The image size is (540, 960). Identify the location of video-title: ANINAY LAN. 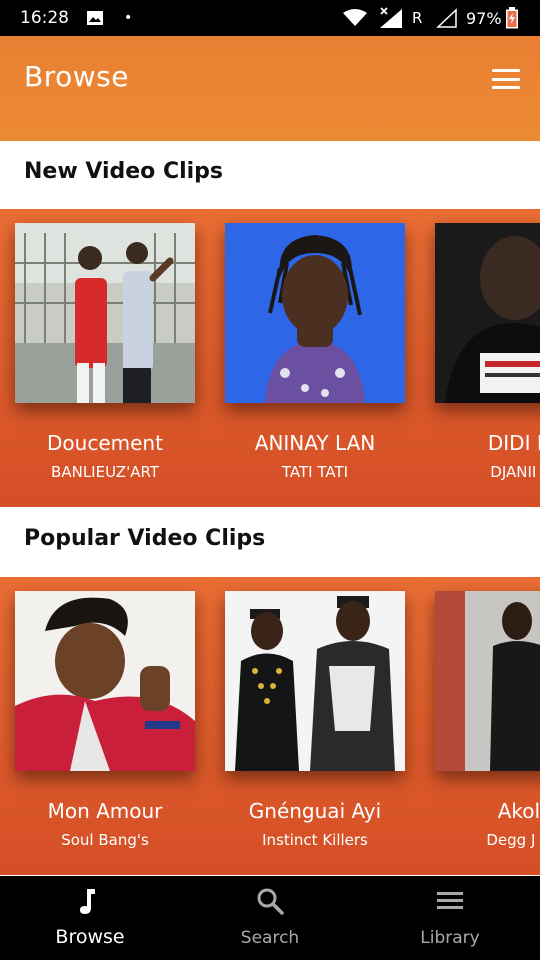
(315, 443).